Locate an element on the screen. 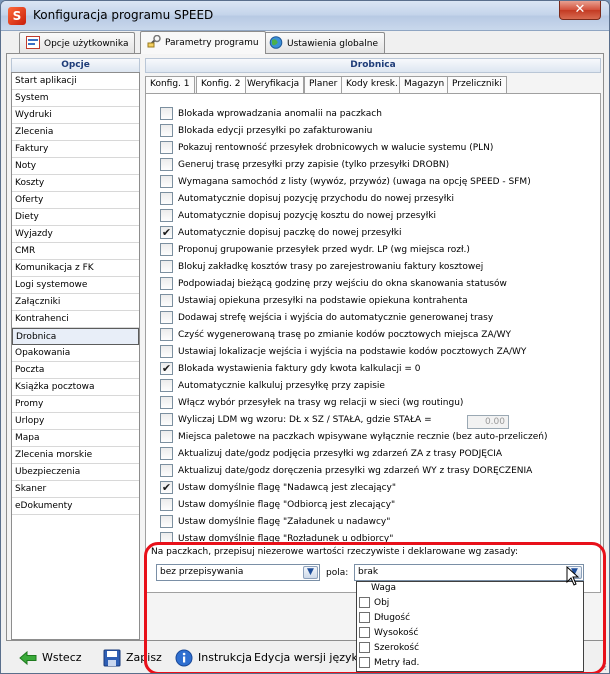  option-item: Zlecenia morskie is located at coordinates (75, 455).